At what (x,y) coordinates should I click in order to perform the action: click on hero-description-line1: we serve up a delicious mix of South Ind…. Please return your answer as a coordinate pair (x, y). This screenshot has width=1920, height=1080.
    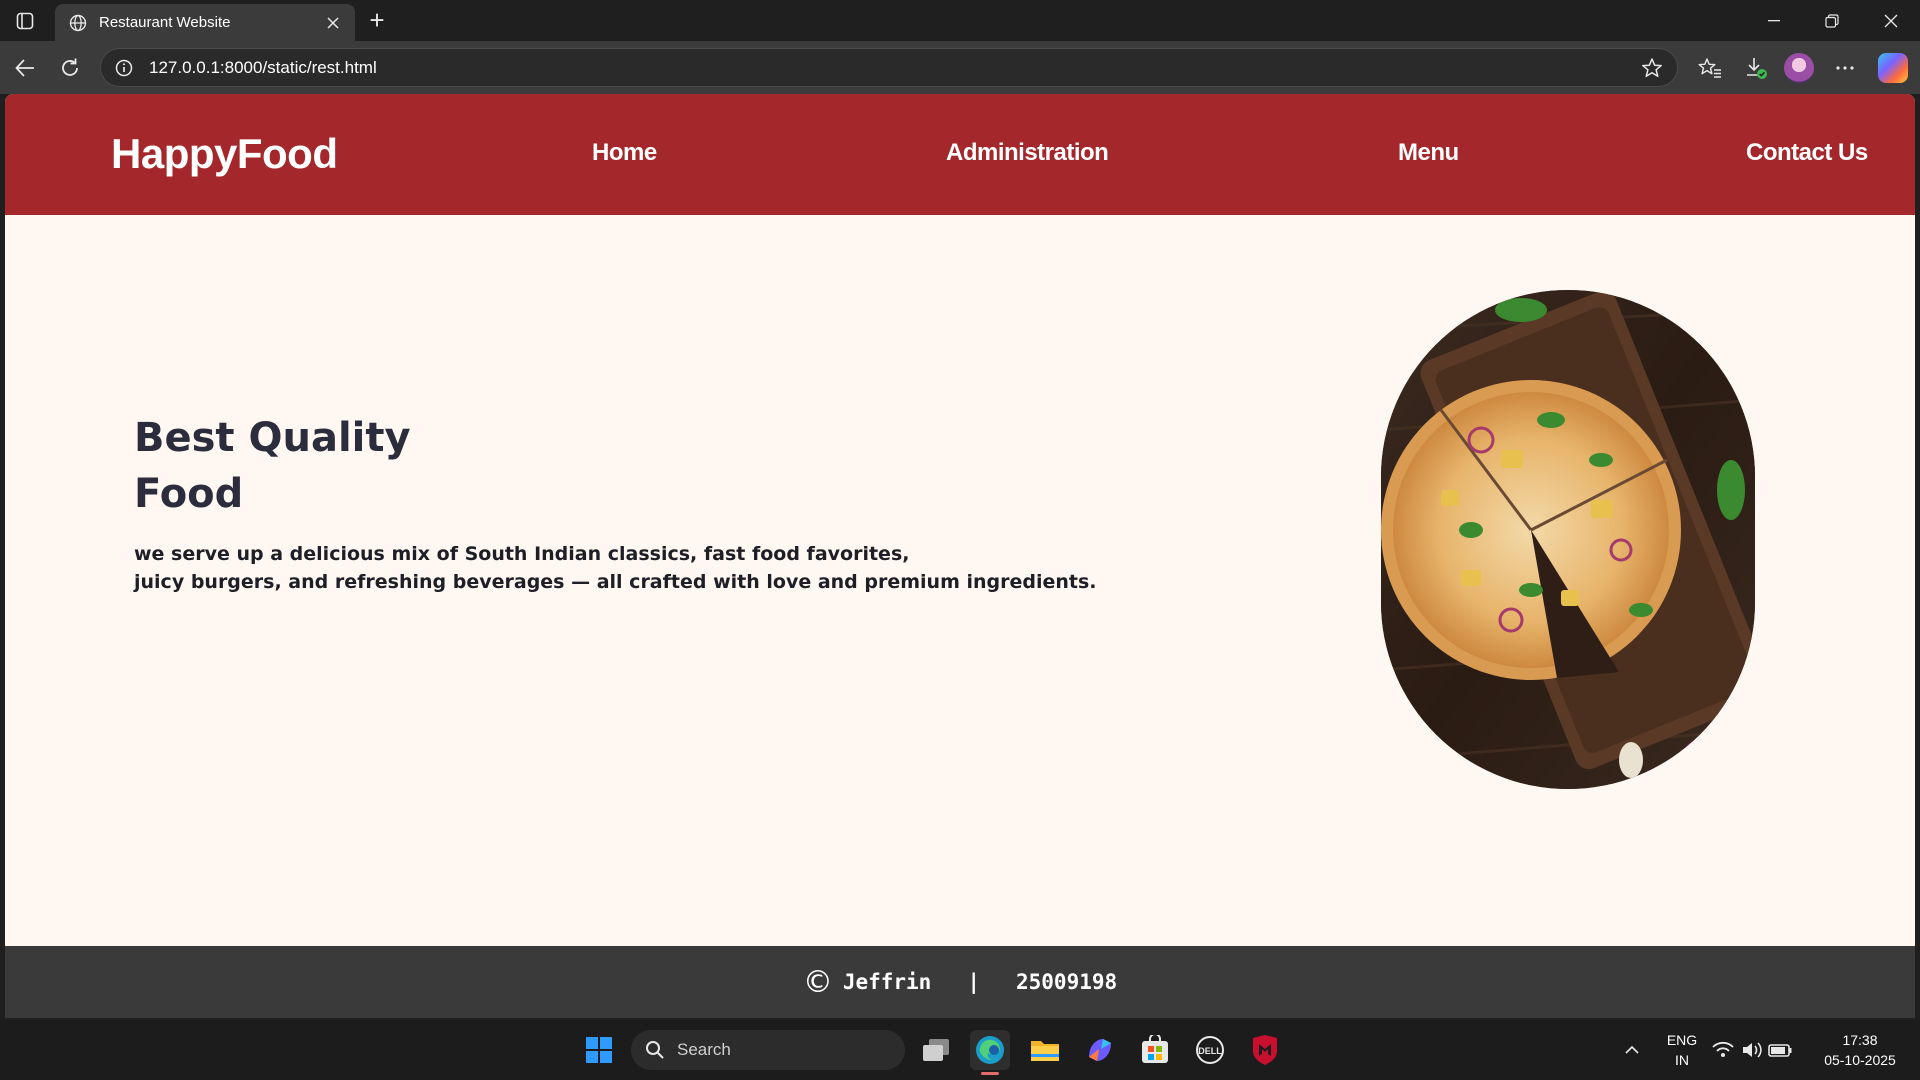
    Looking at the image, I should click on (522, 554).